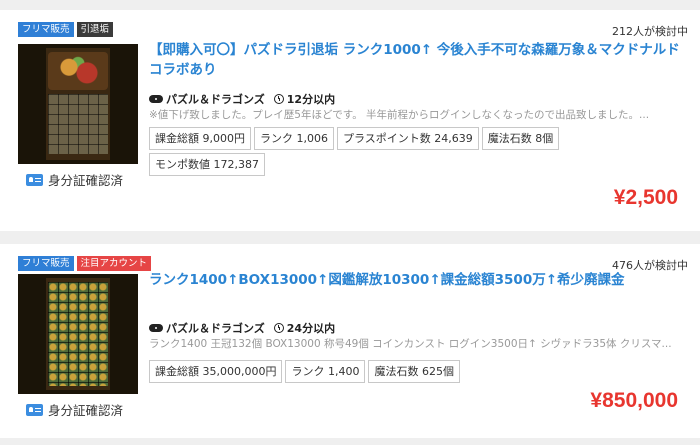  What do you see at coordinates (78, 71) in the screenshot?
I see `monster-art` at bounding box center [78, 71].